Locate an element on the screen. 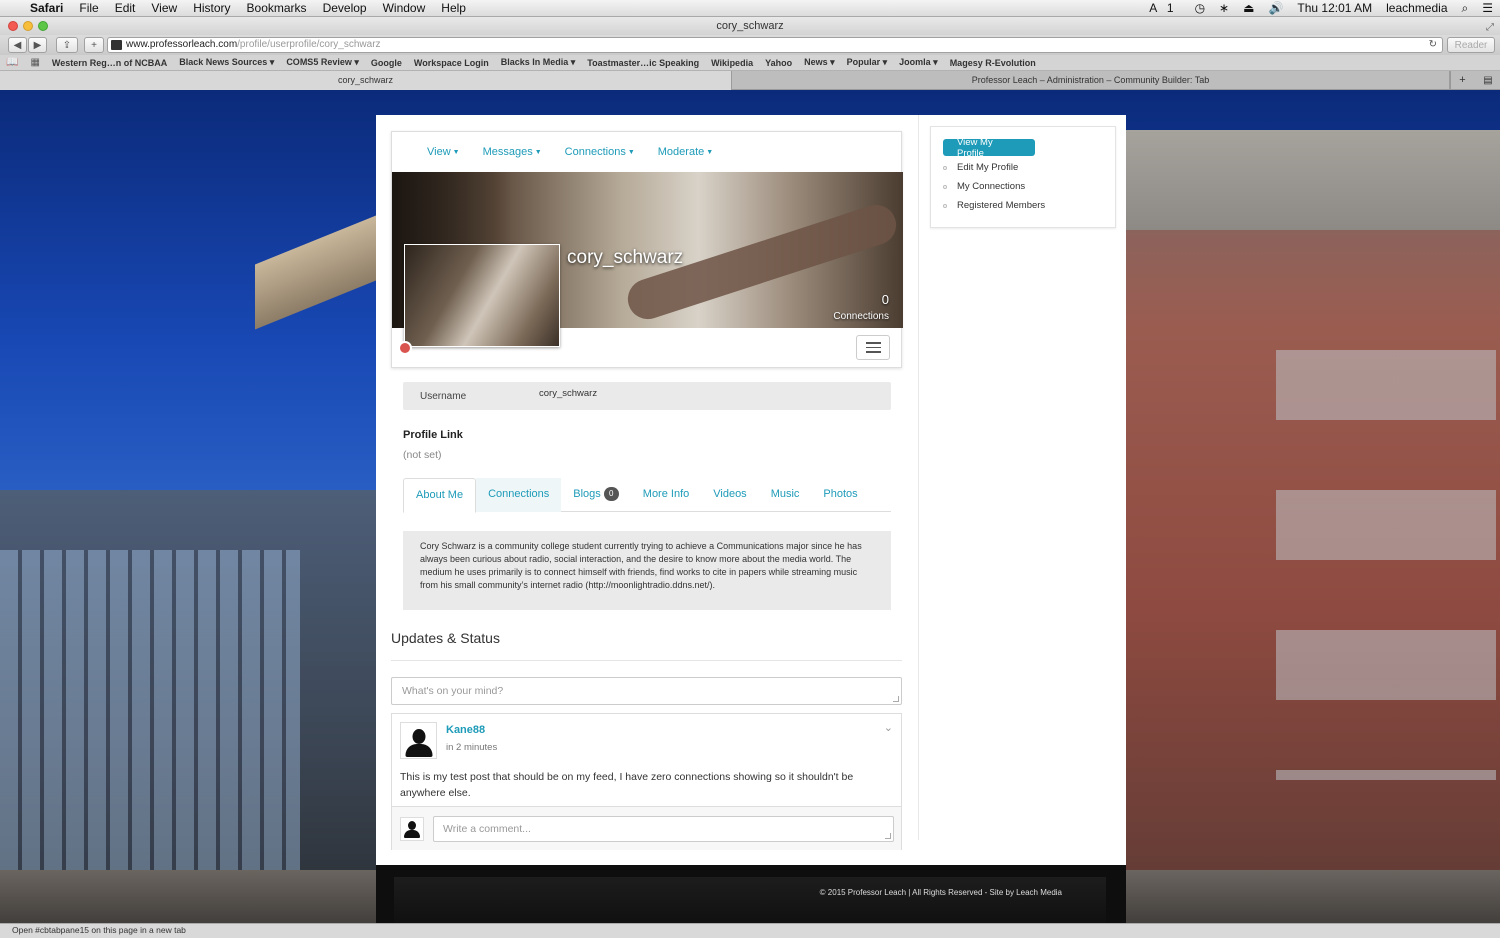 Image resolution: width=1500 pixels, height=938 pixels. offline-status-icon is located at coordinates (405, 348).